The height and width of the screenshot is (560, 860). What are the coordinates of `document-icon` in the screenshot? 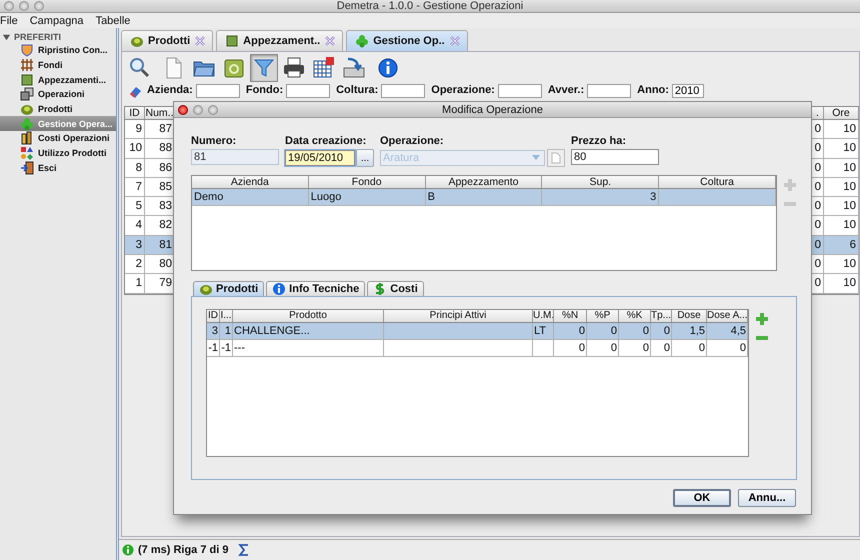 It's located at (556, 158).